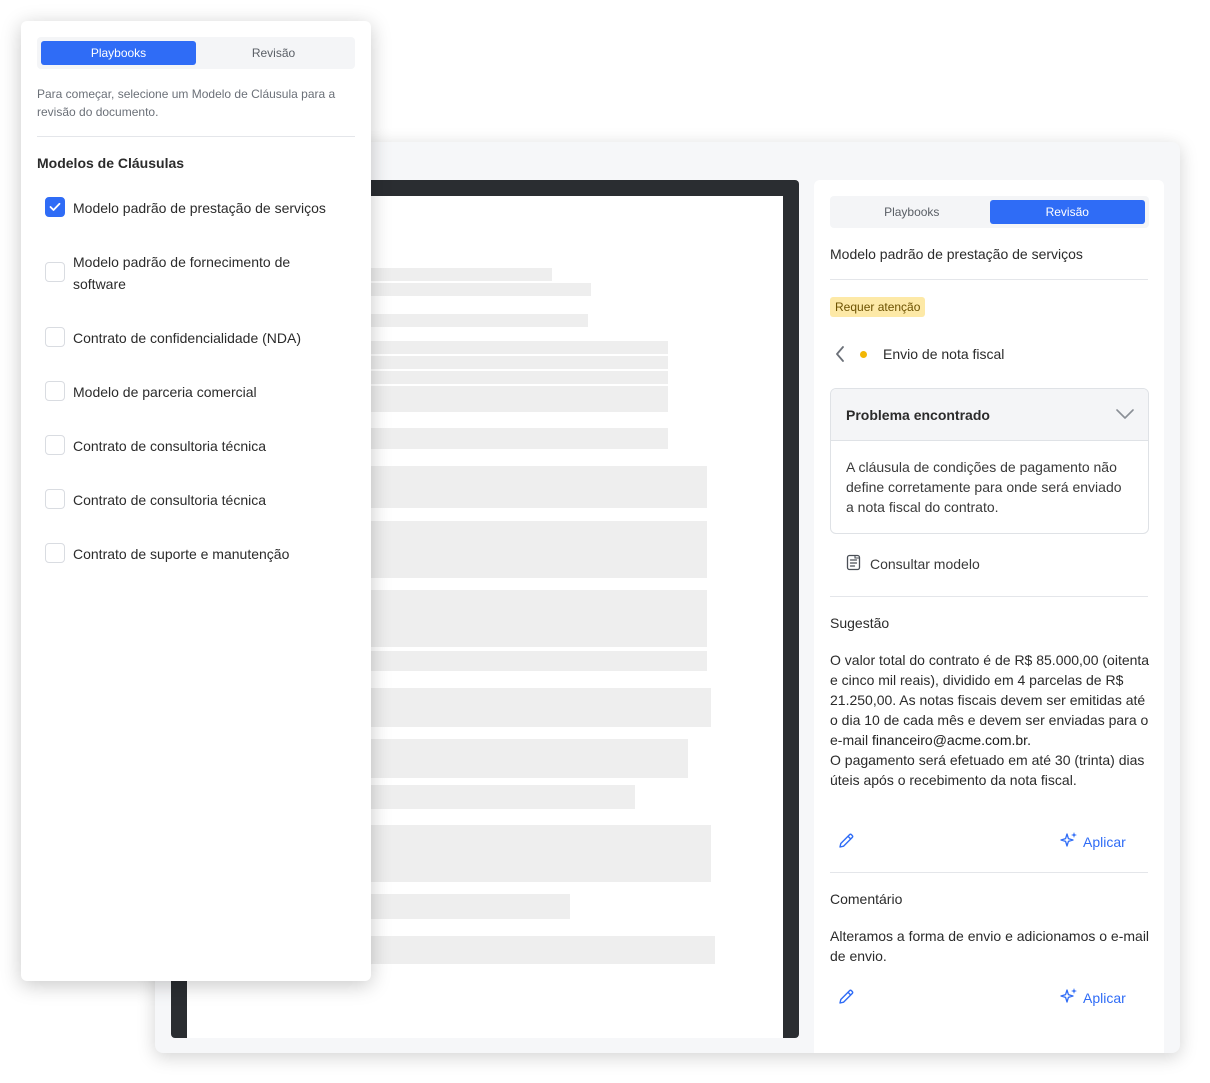  Describe the element at coordinates (860, 623) in the screenshot. I see `suggestion-heading: Sugestão` at that location.